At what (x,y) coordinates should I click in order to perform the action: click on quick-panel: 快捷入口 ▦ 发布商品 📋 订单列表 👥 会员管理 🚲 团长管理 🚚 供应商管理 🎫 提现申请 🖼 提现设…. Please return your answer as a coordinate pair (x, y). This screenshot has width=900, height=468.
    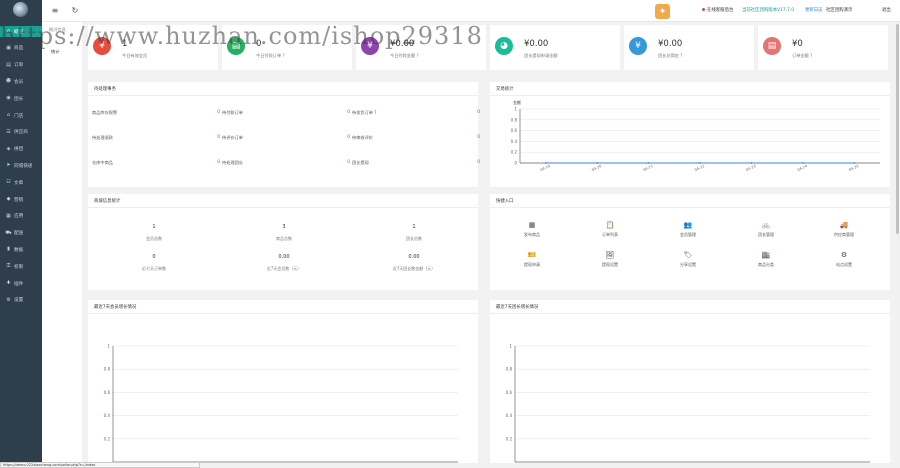
    Looking at the image, I should click on (690, 242).